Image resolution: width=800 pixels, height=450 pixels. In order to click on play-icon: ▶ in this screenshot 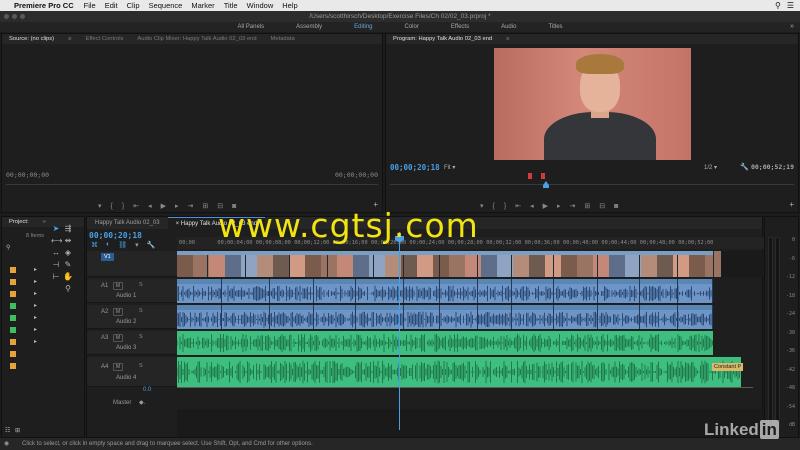, I will do `click(163, 206)`.